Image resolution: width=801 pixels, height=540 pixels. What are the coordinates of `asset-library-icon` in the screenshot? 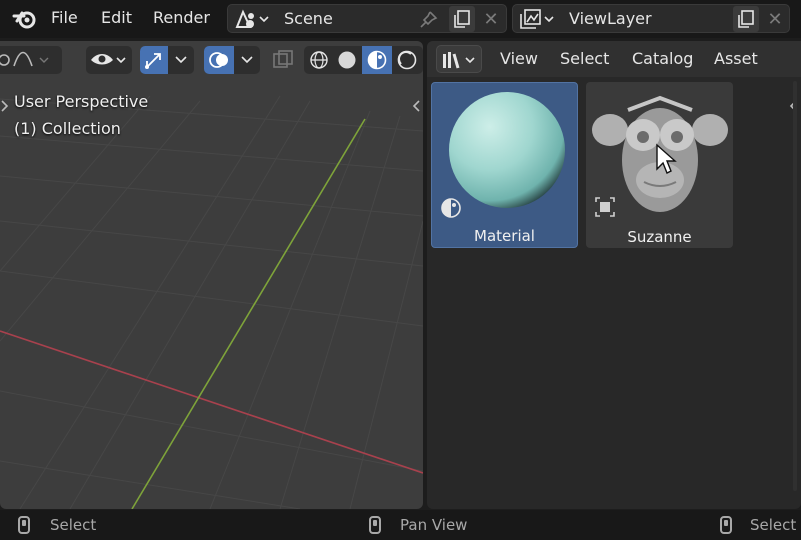 It's located at (459, 60).